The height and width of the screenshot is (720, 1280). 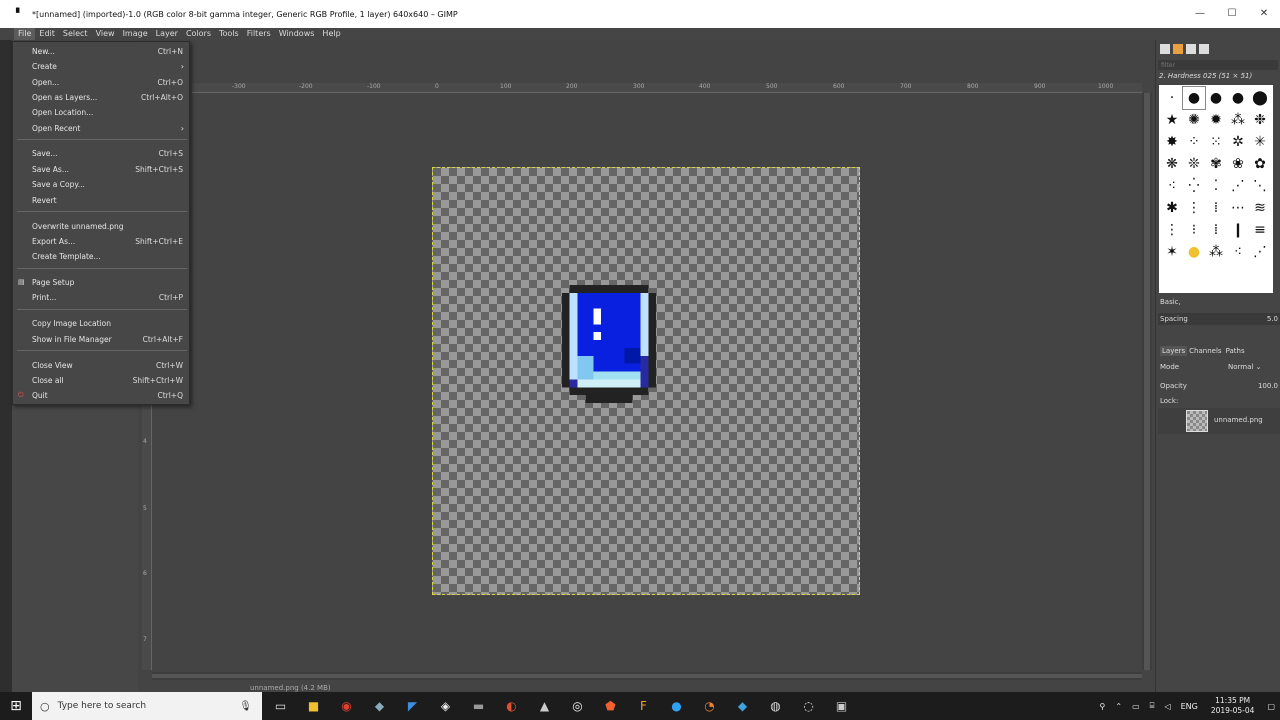 I want to click on tab-paths: Paths, so click(x=1235, y=351).